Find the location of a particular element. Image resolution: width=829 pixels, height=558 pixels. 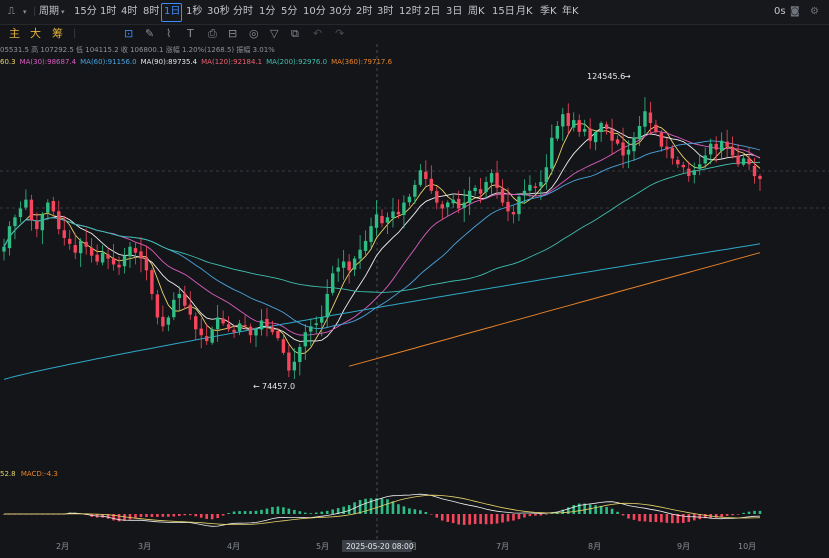

filter-icon: ▽ is located at coordinates (274, 34).